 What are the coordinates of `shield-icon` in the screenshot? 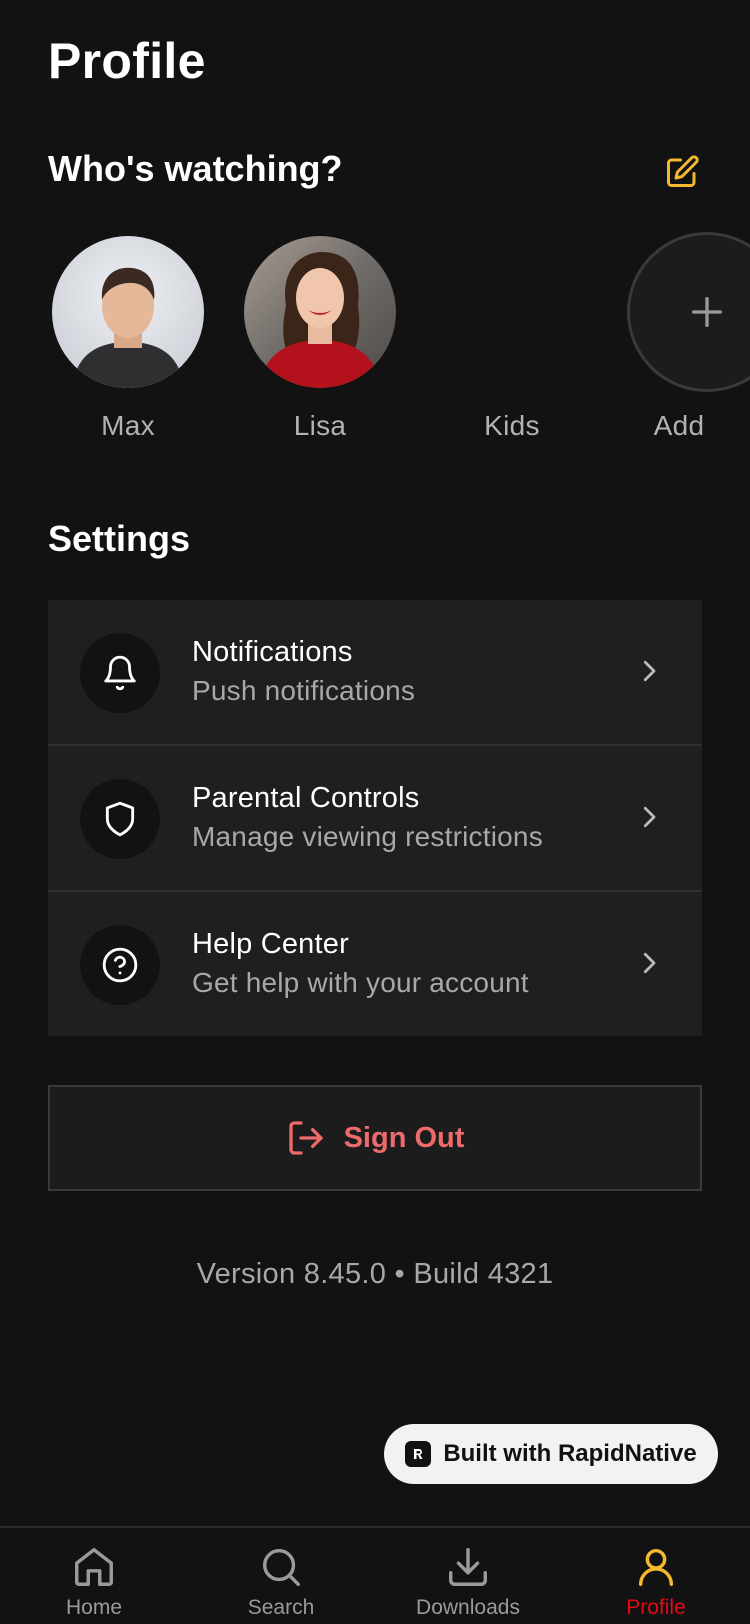 It's located at (120, 819).